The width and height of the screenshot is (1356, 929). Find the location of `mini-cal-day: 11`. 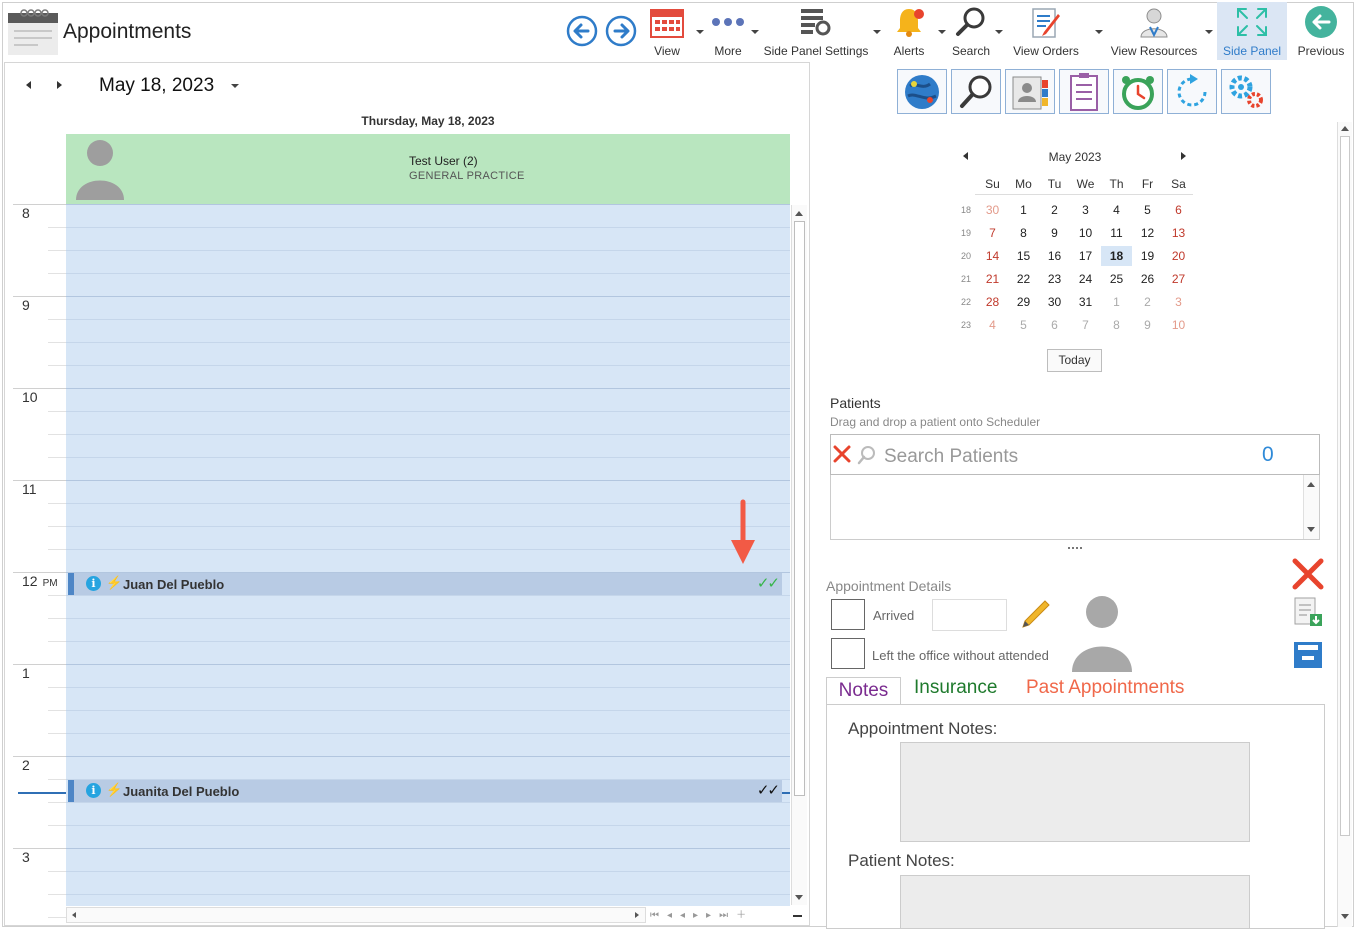

mini-cal-day: 11 is located at coordinates (1116, 233).